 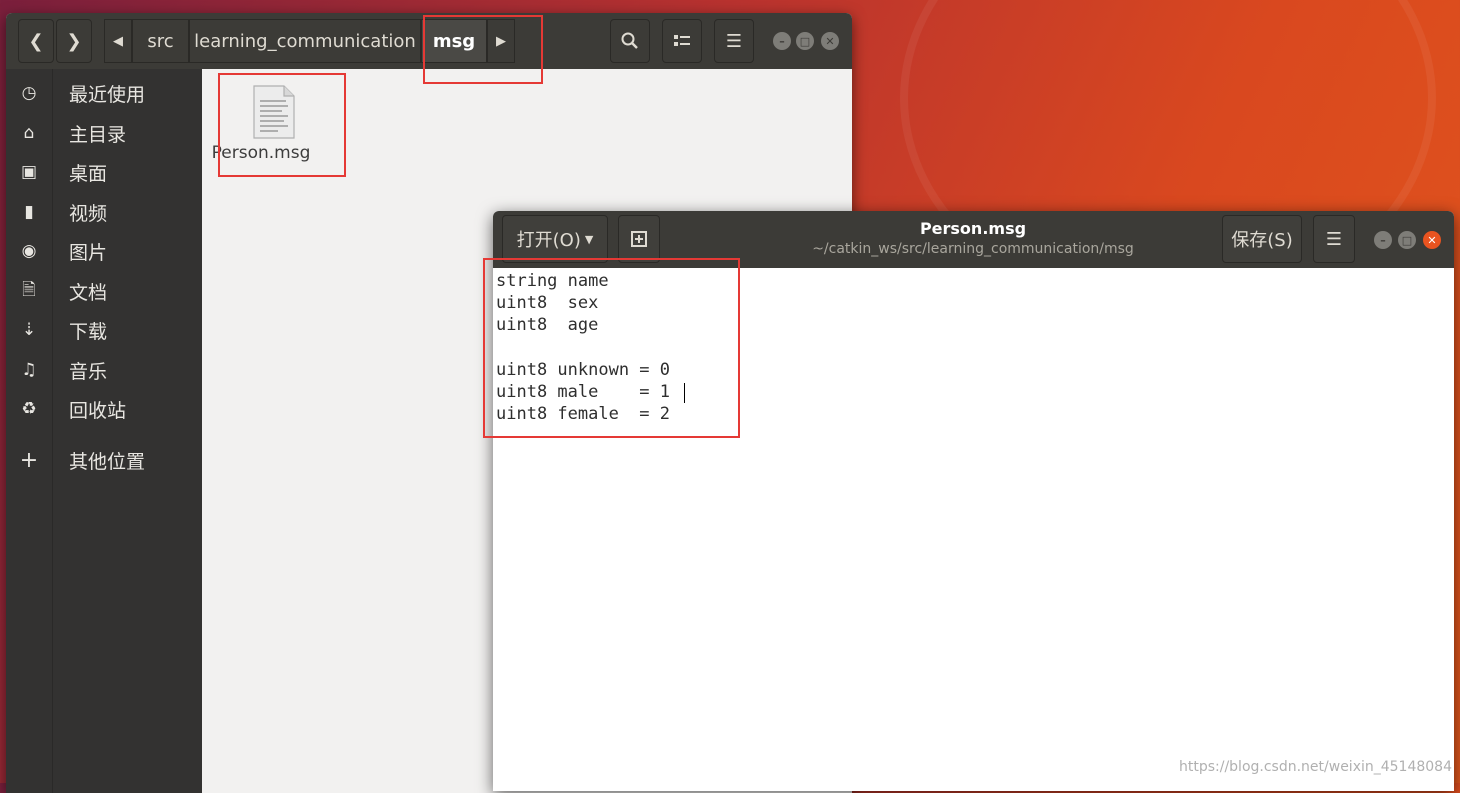 What do you see at coordinates (1432, 240) in the screenshot?
I see `editor-close-button: ✕` at bounding box center [1432, 240].